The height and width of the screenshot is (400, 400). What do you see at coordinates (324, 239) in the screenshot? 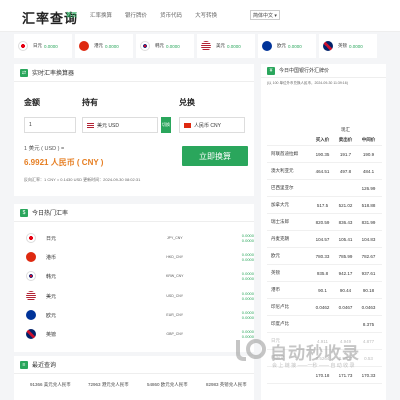
I see `table-row: 丹麦克朗 104.57 105.41 104.83` at bounding box center [324, 239].